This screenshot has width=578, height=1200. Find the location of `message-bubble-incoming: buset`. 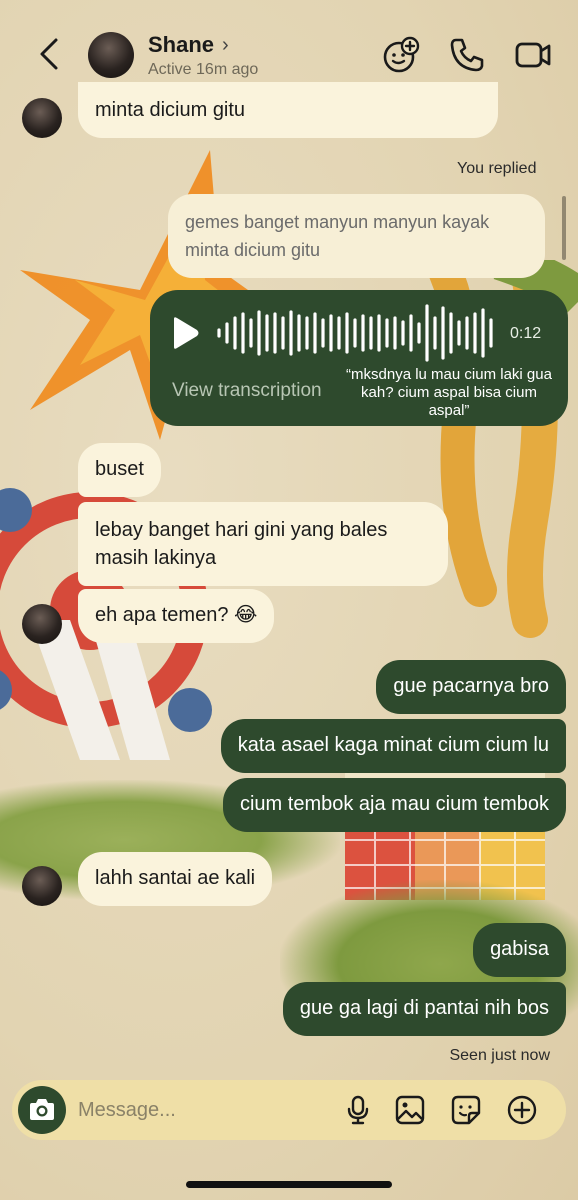

message-bubble-incoming: buset is located at coordinates (119, 470).